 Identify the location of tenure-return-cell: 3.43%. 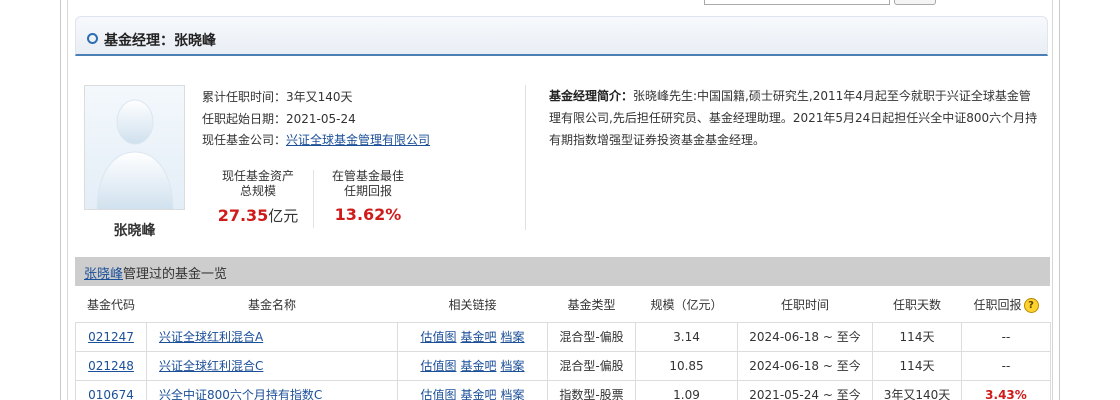
(1006, 389).